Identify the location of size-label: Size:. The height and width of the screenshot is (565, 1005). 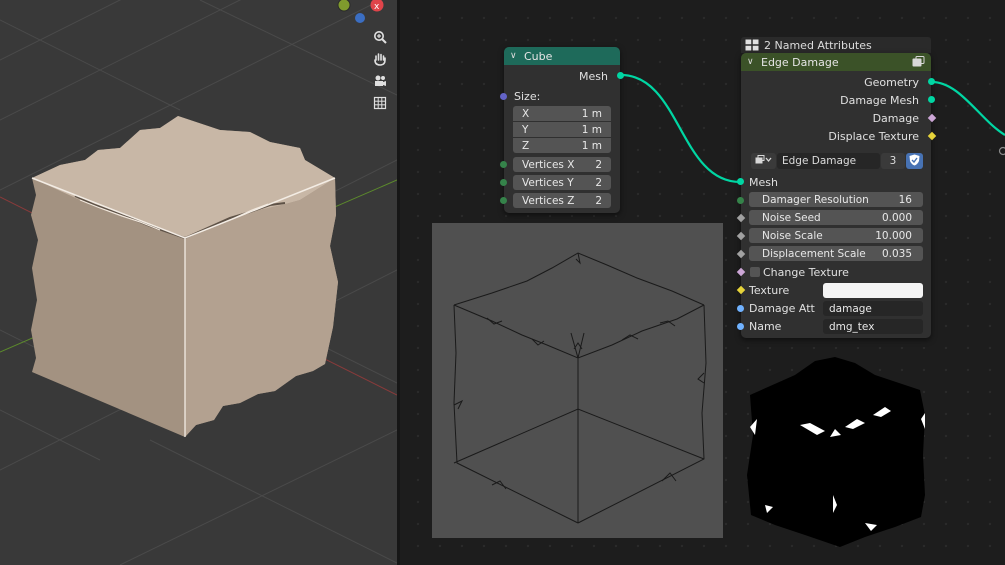
(527, 96).